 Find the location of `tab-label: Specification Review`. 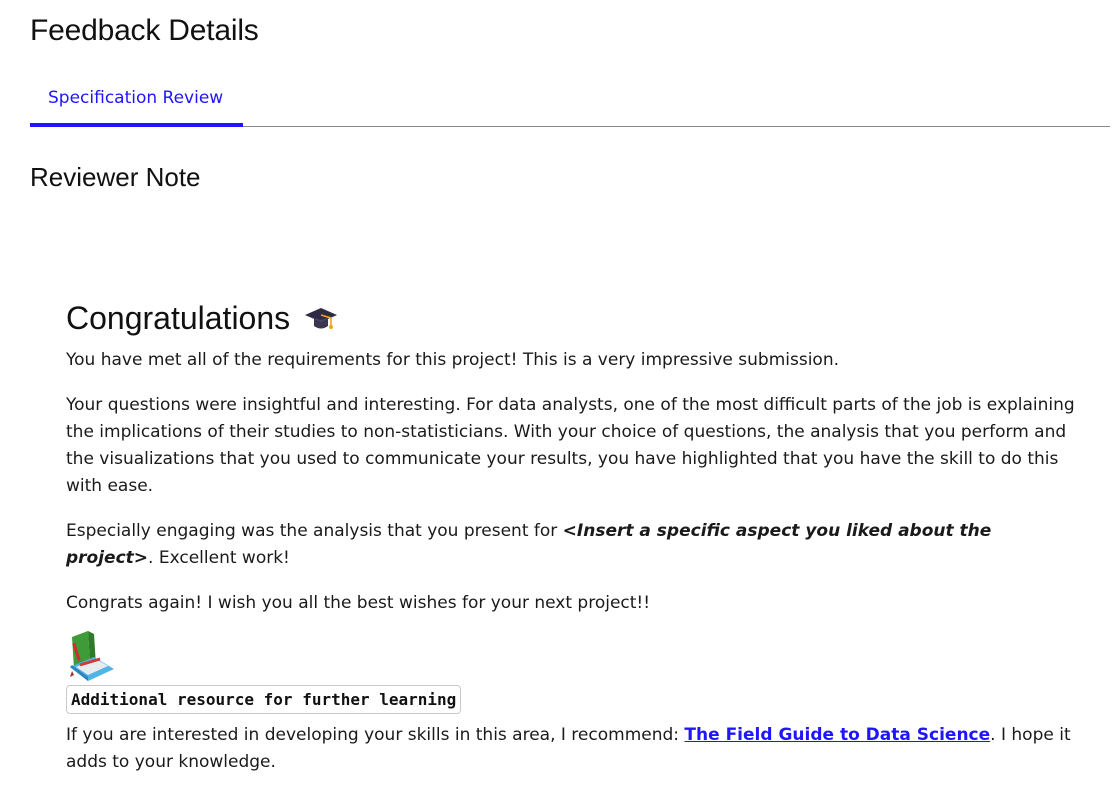

tab-label: Specification Review is located at coordinates (136, 98).